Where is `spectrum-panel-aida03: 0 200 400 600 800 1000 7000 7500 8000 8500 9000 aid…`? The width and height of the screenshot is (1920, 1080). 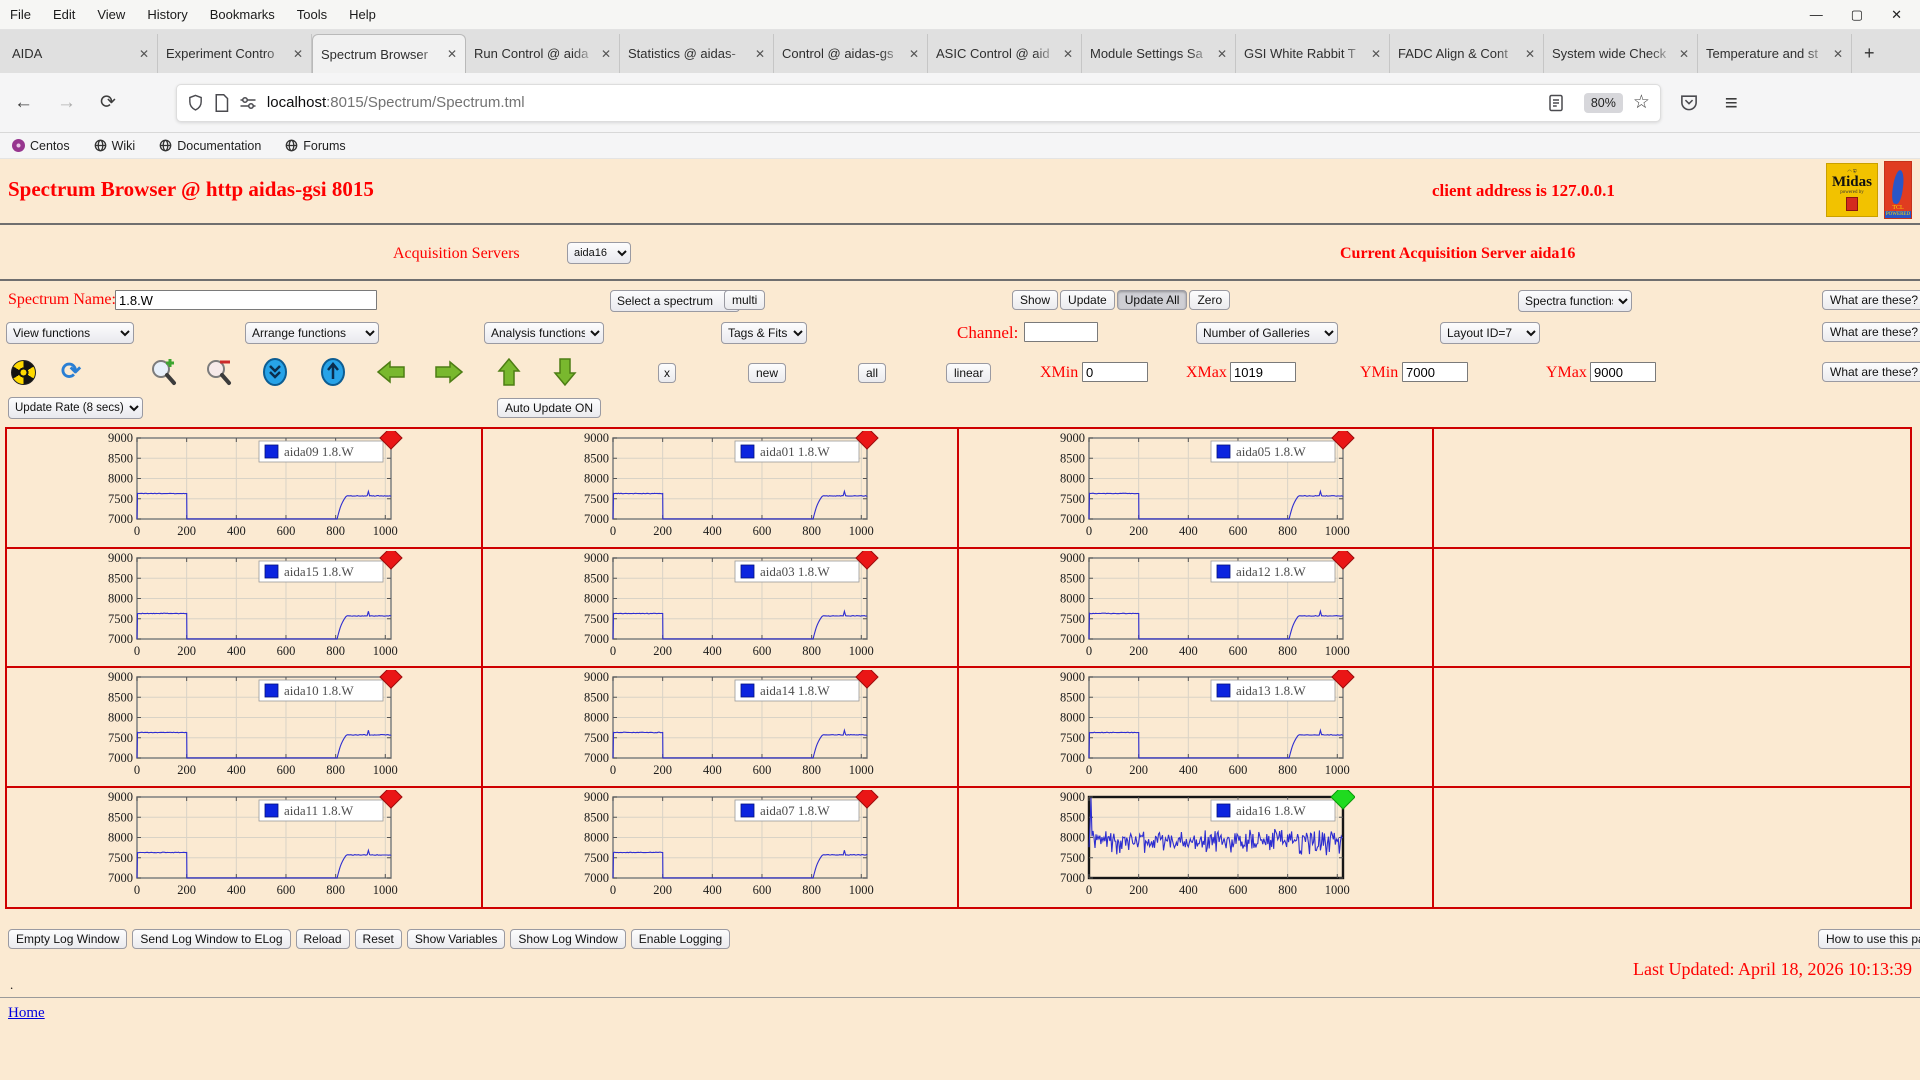 spectrum-panel-aida03: 0 200 400 600 800 1000 7000 7500 8000 8500 9000 aid… is located at coordinates (720, 608).